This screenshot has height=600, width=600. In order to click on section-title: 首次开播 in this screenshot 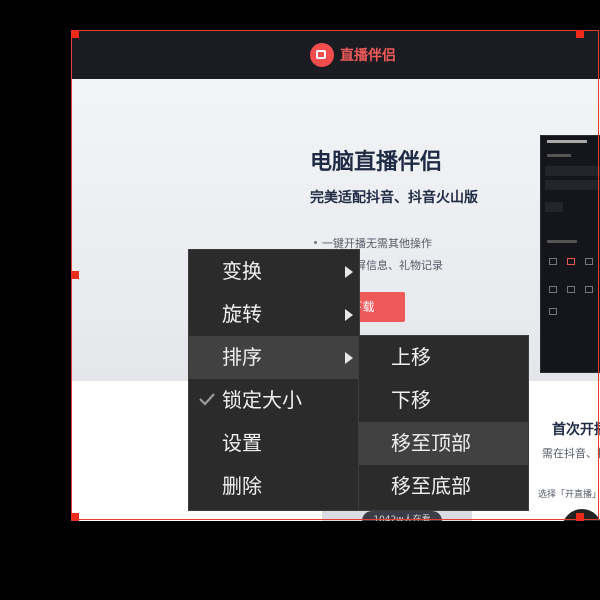, I will do `click(576, 430)`.